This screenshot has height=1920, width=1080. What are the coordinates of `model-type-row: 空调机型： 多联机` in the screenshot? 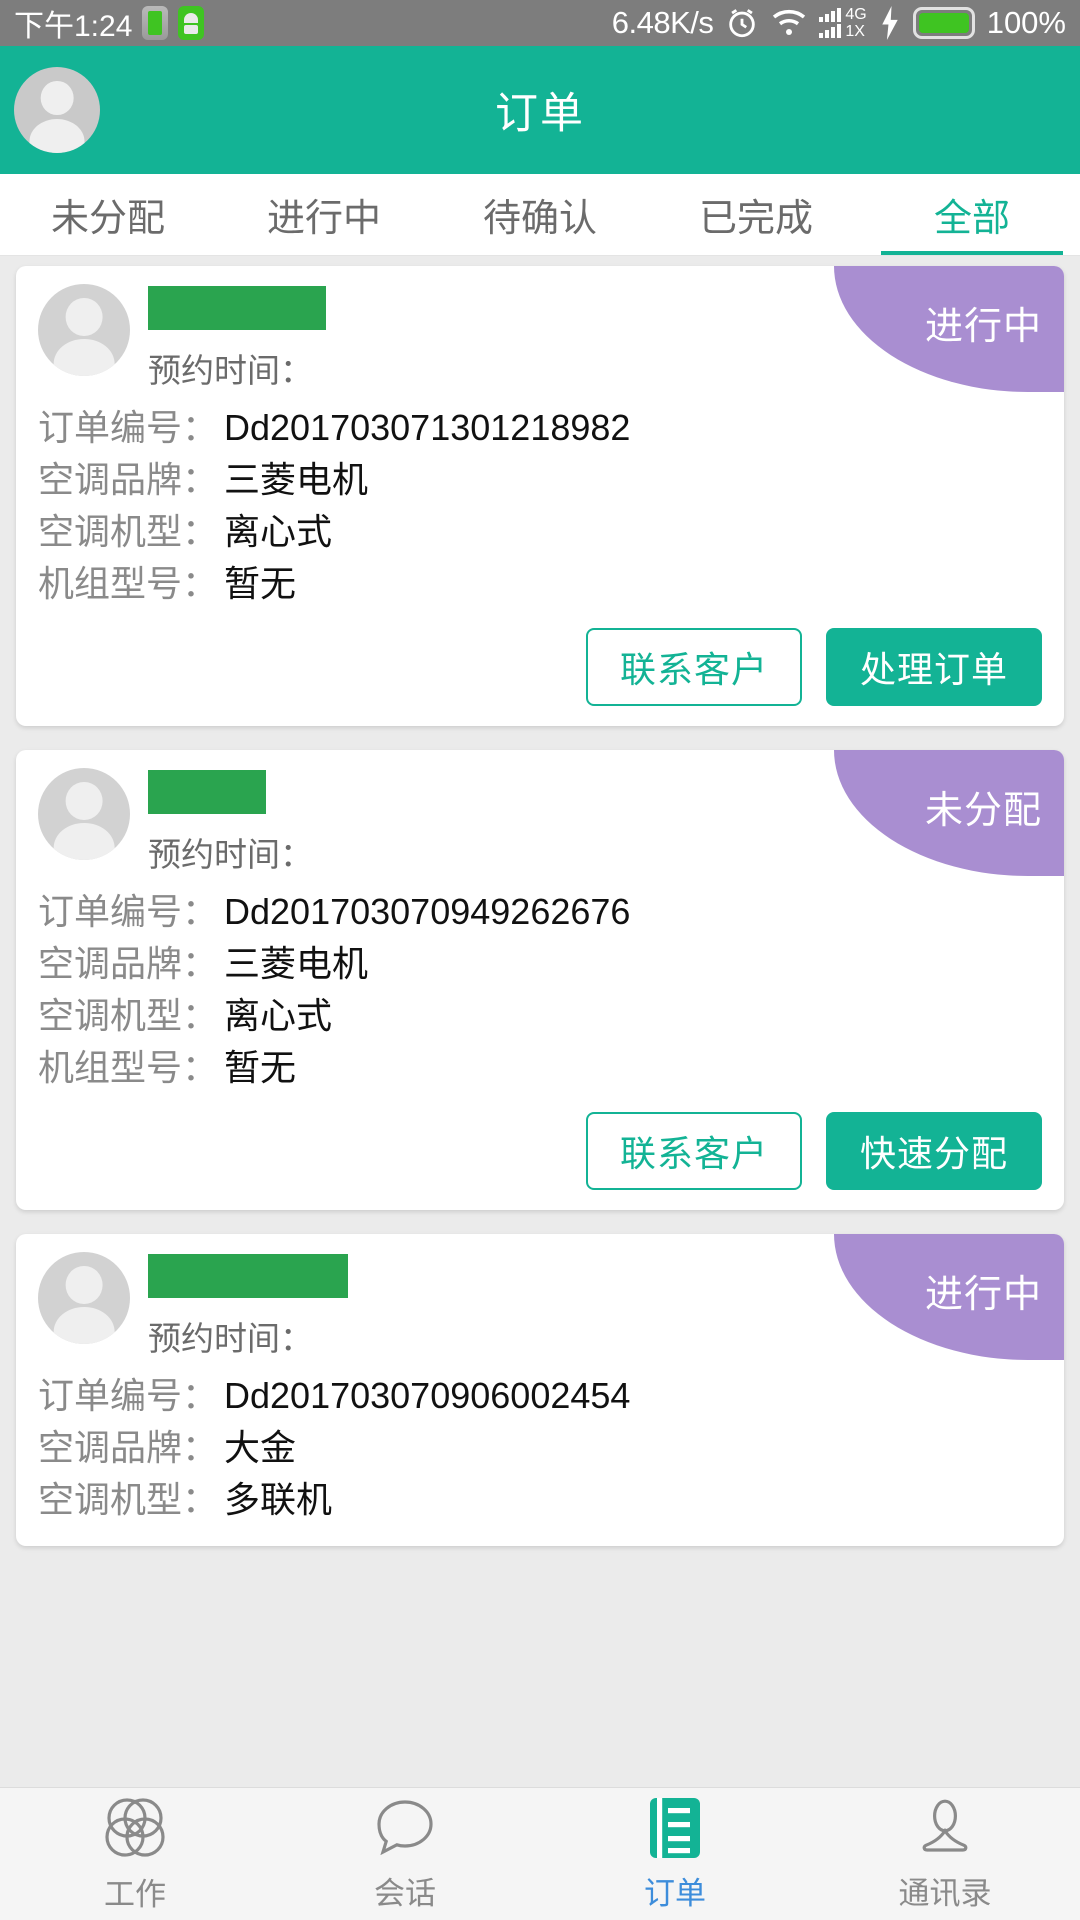 It's located at (540, 1500).